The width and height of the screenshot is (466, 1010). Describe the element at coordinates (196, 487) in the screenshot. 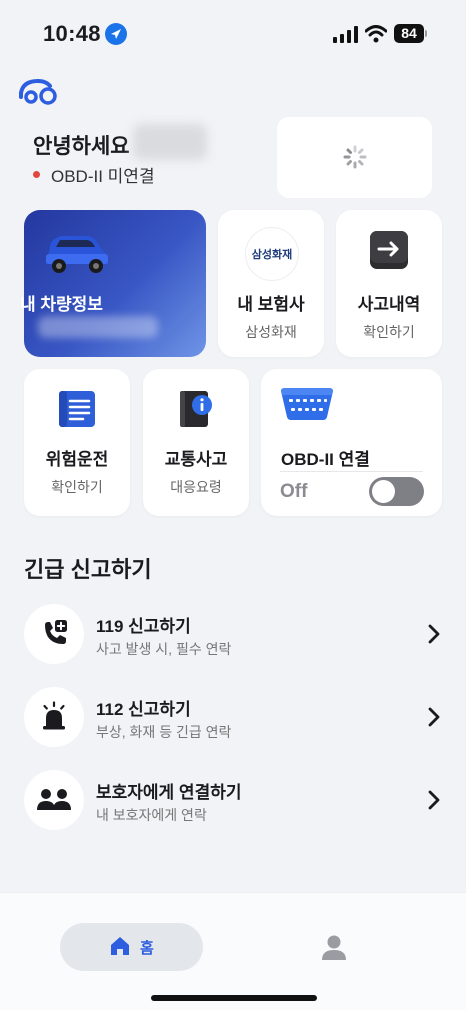

I see `traffic-accident-subtitle: 대응요령` at that location.